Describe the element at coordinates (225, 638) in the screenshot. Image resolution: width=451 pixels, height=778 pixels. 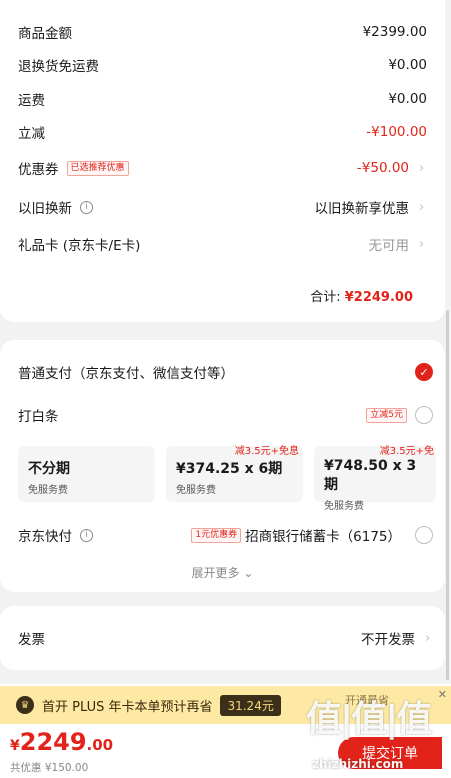
I see `invoice-row: 发票 不开发票 ›` at that location.